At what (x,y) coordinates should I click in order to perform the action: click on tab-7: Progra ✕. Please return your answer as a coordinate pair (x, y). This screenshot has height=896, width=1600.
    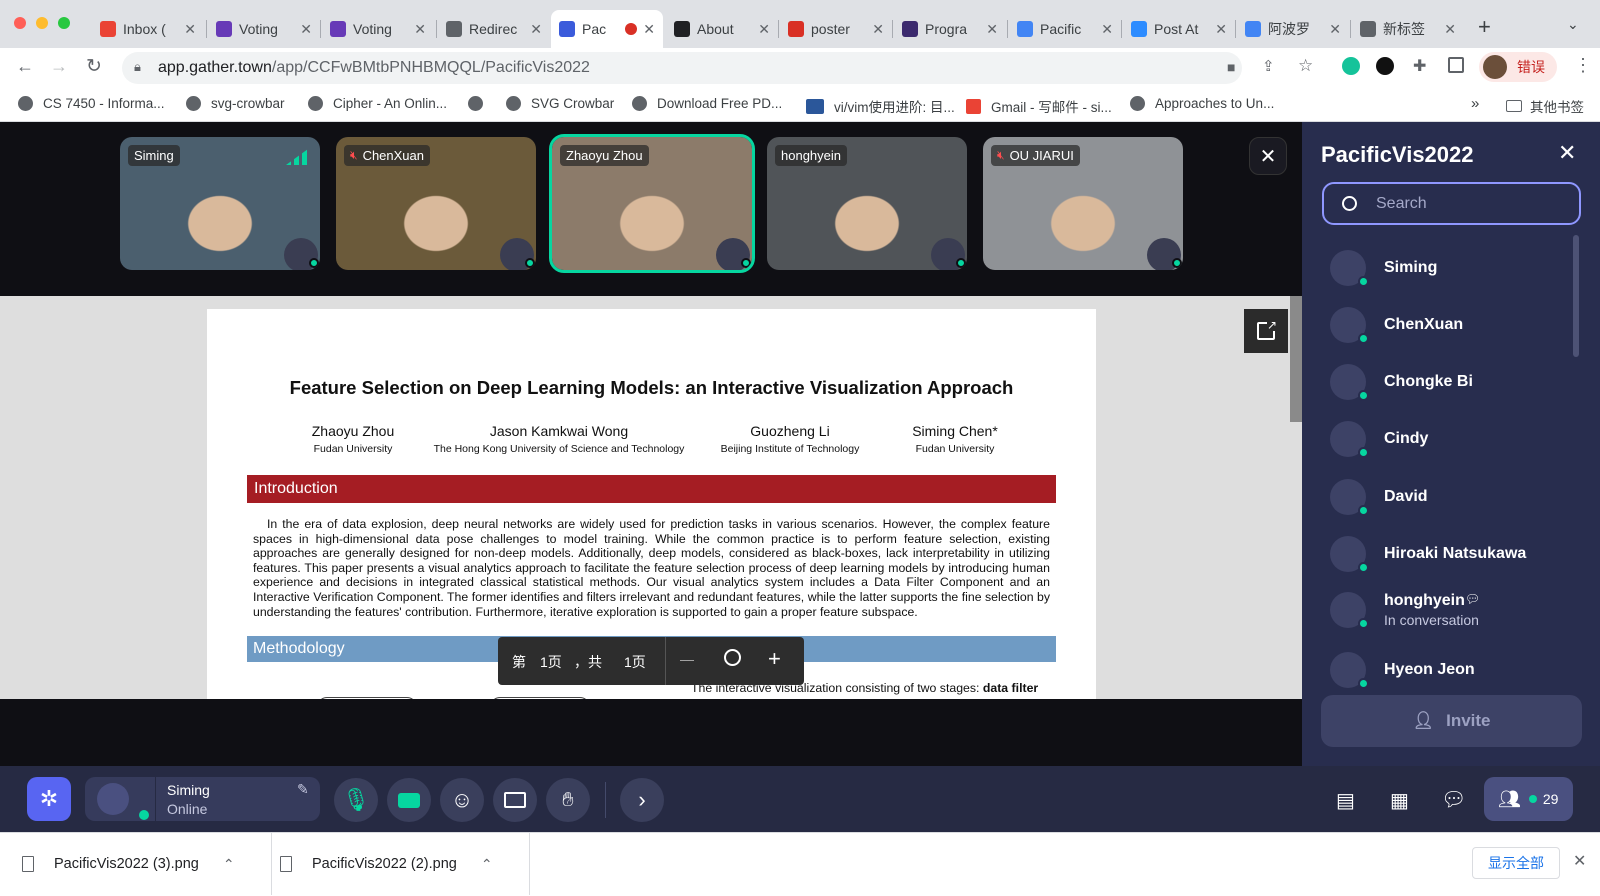
    Looking at the image, I should click on (950, 29).